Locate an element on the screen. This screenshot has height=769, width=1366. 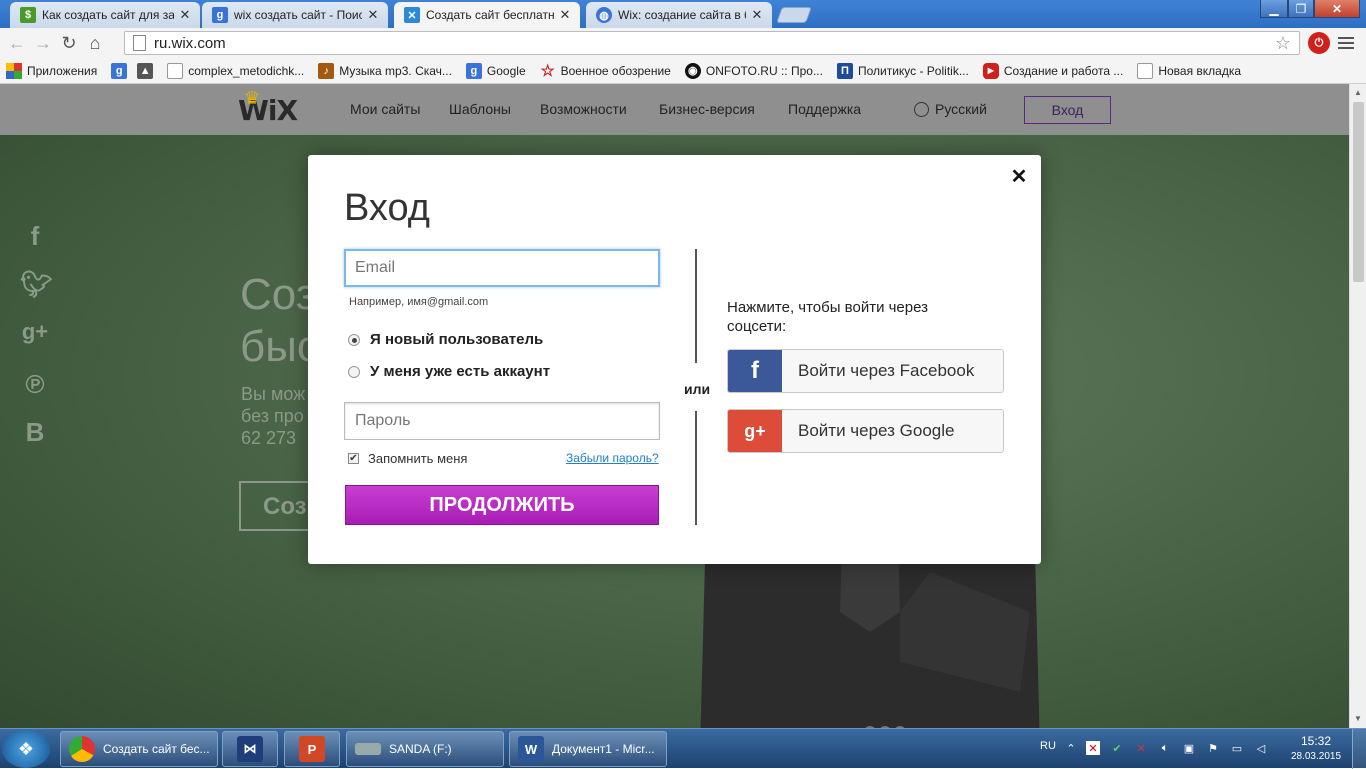
adblock-icon: ⏻ is located at coordinates (1319, 43).